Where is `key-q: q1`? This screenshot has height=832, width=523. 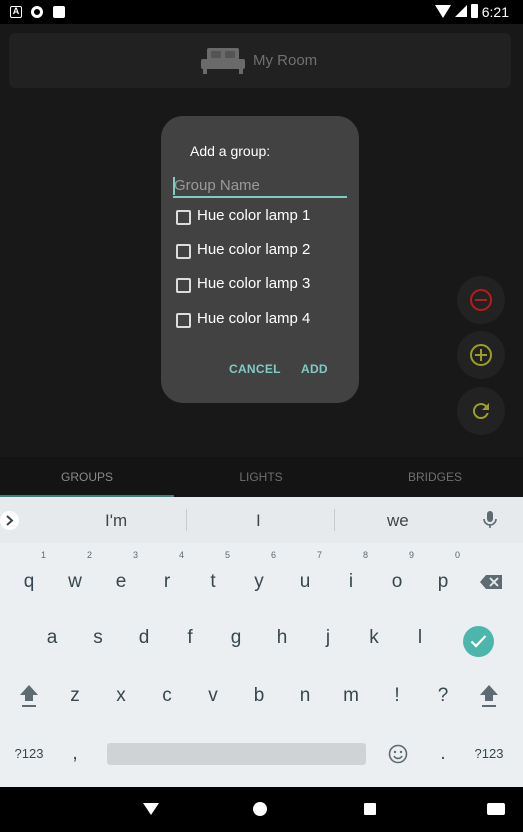
key-q: q1 is located at coordinates (29, 577).